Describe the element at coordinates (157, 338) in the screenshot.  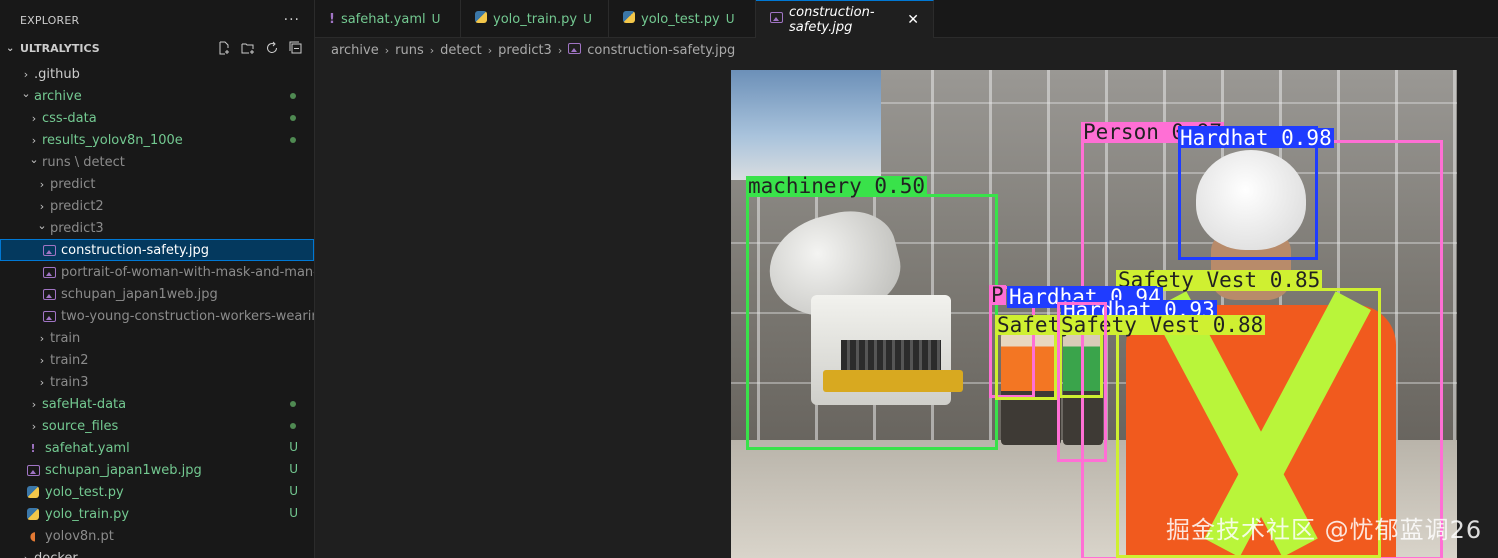
I see `tree-folder: › train` at that location.